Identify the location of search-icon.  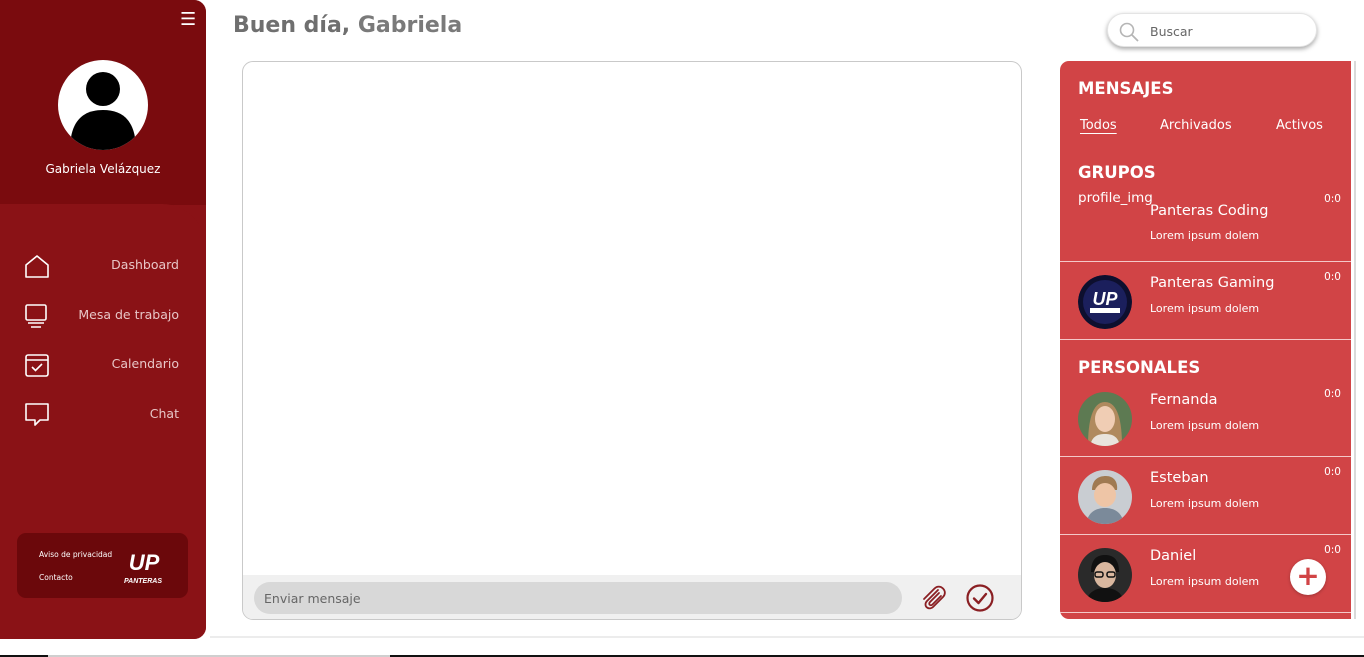
(1129, 32).